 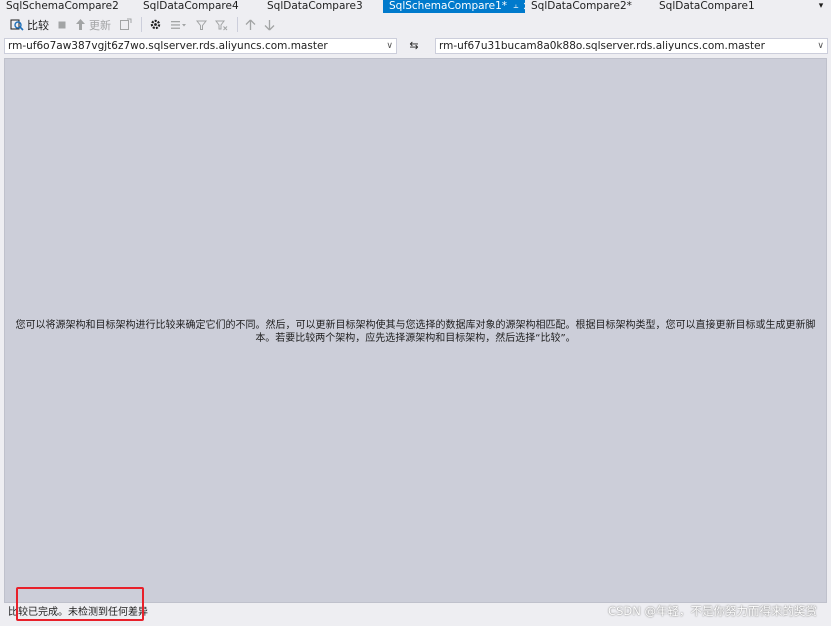 I want to click on previous-change-button, so click(x=250, y=24).